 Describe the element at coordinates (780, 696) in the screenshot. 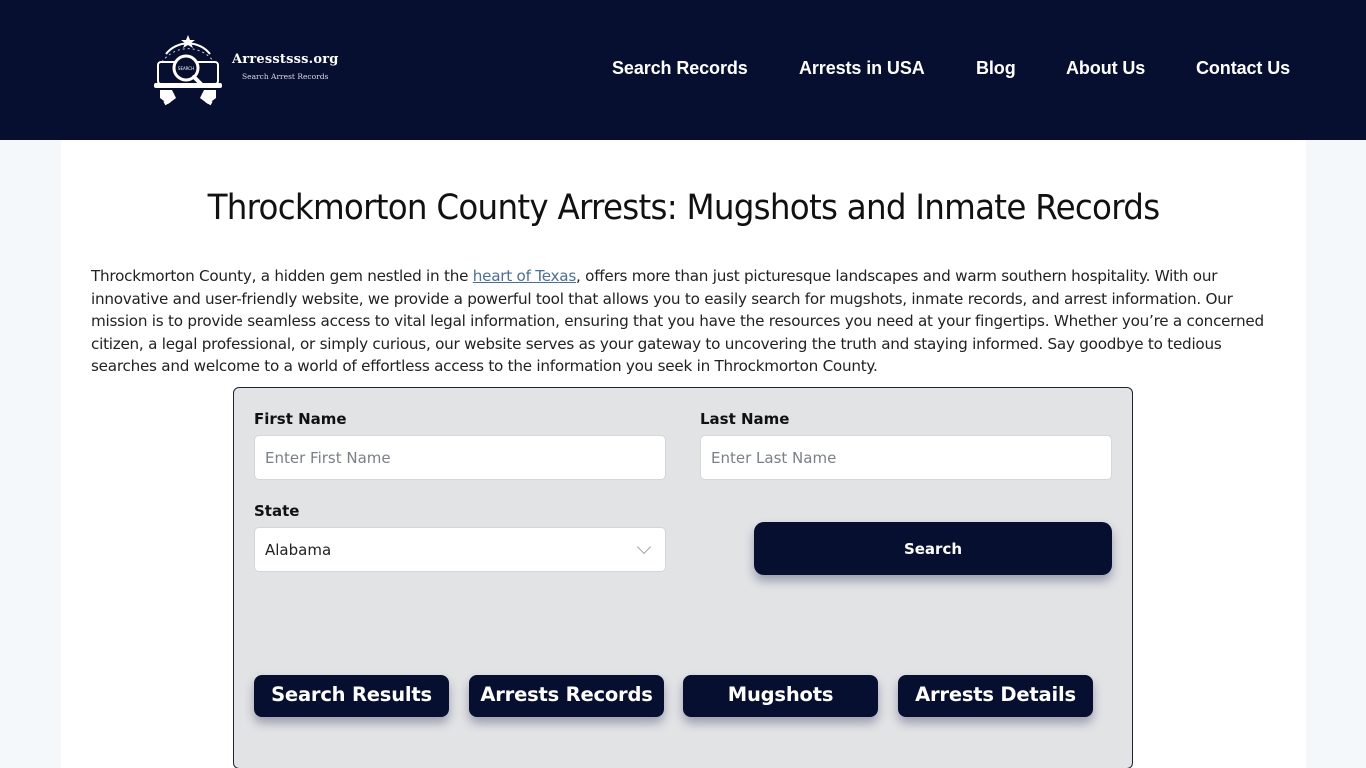

I see `mugshots-button: Mugshots` at that location.